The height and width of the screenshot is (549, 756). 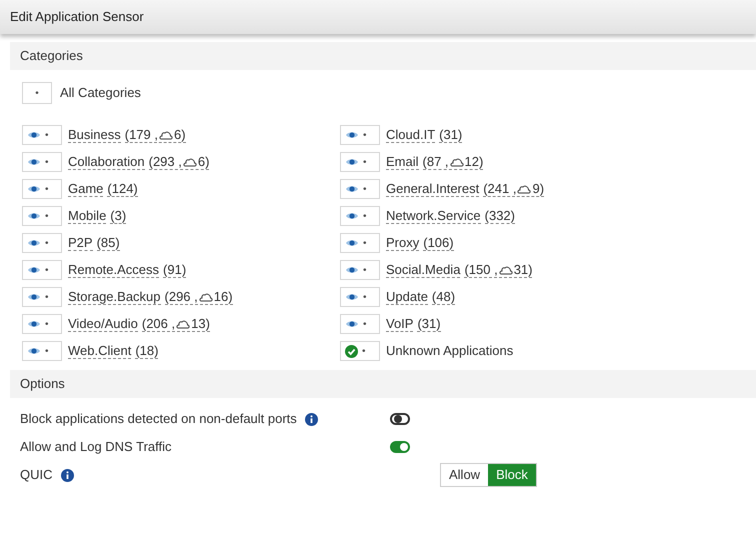 What do you see at coordinates (103, 189) in the screenshot?
I see `category-label: Game (124)` at bounding box center [103, 189].